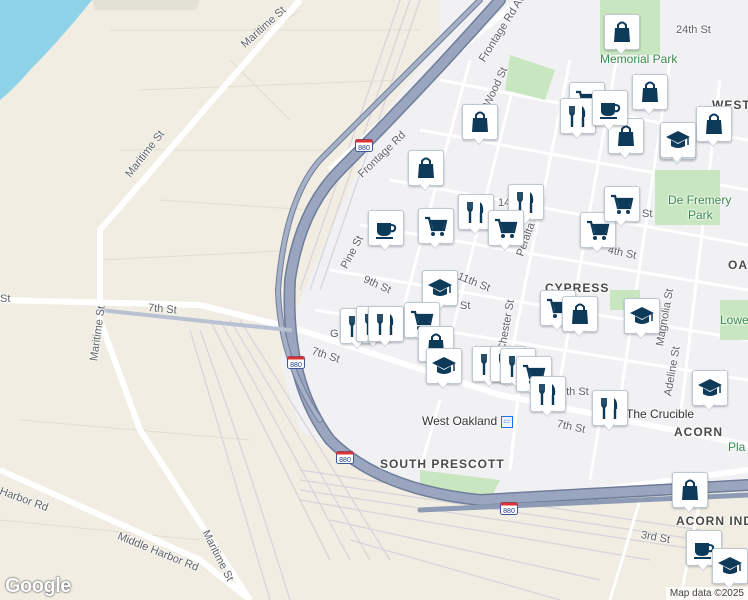 Image resolution: width=748 pixels, height=600 pixels. Describe the element at coordinates (162, 309) in the screenshot. I see `street-label: 7th St` at that location.